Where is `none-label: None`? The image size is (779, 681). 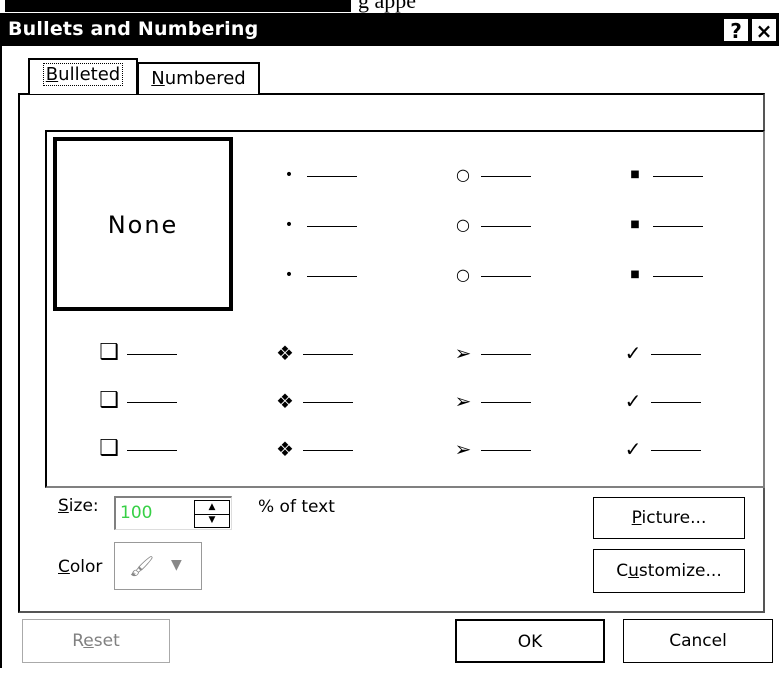
none-label: None is located at coordinates (143, 225).